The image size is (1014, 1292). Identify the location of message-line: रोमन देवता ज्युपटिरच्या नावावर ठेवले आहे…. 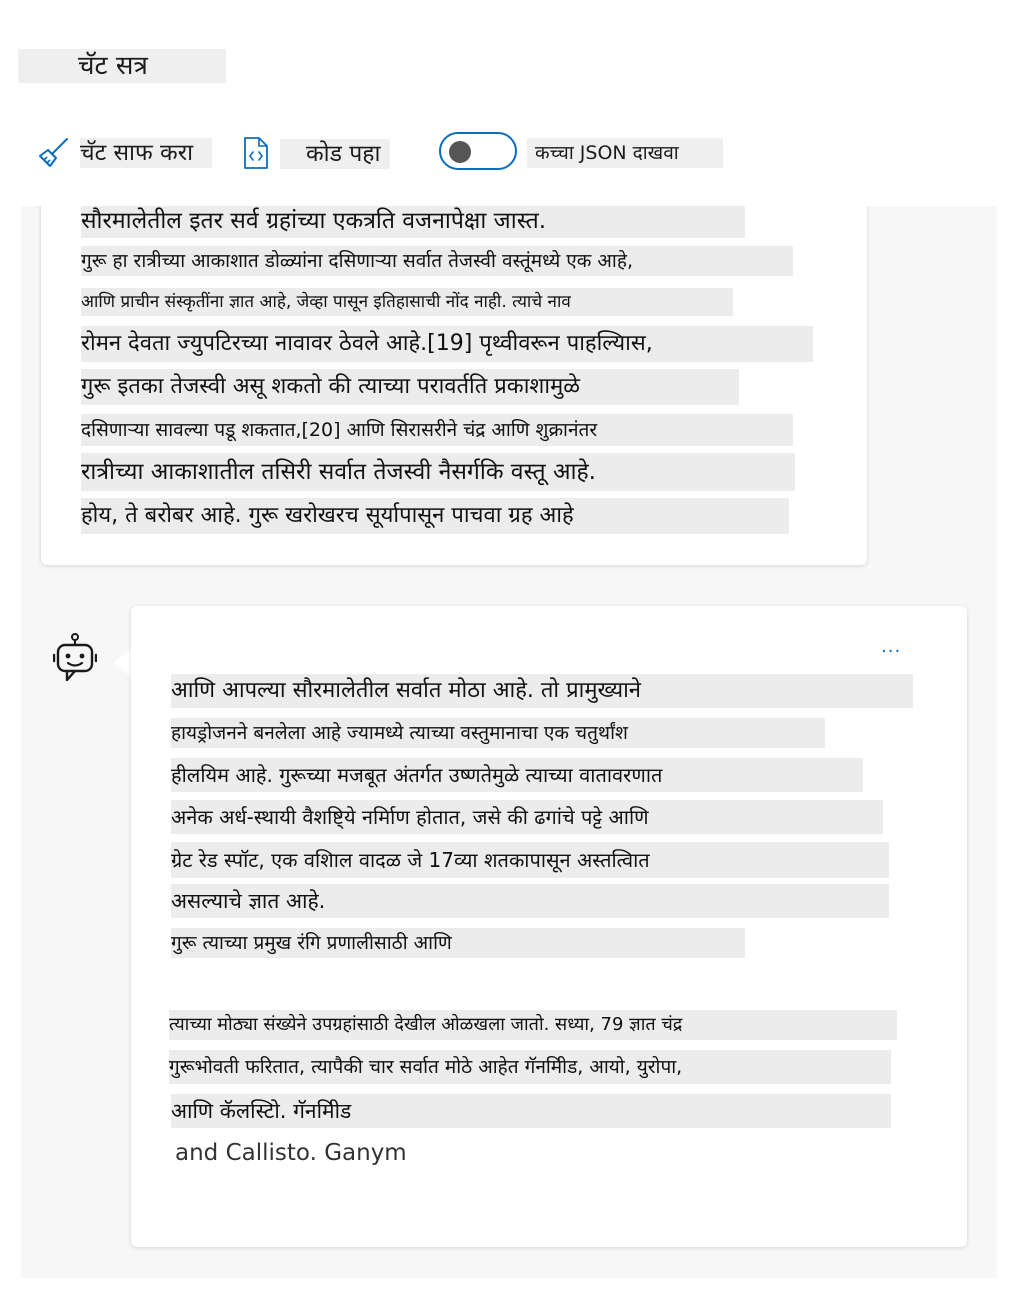
(447, 344).